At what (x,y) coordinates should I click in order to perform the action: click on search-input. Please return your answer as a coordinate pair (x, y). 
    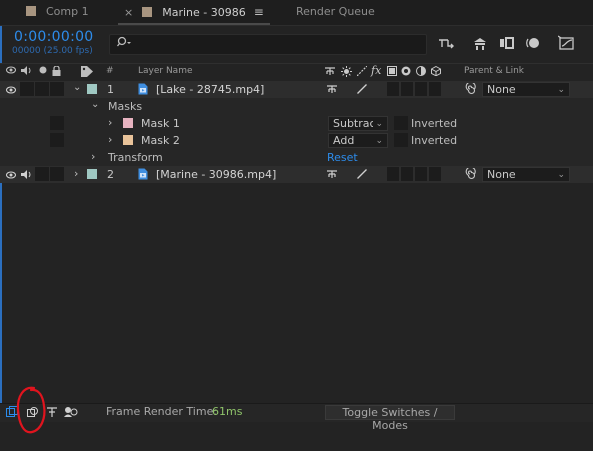
    Looking at the image, I should click on (268, 44).